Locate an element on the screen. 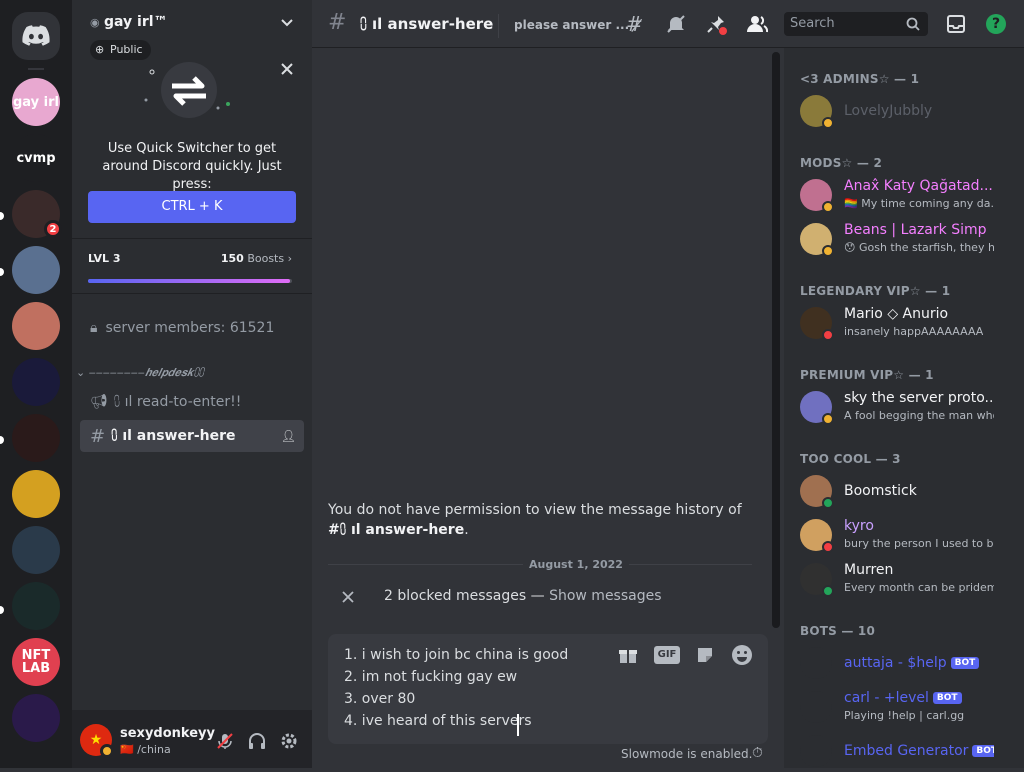  server-icon: cvmp is located at coordinates (36, 158).